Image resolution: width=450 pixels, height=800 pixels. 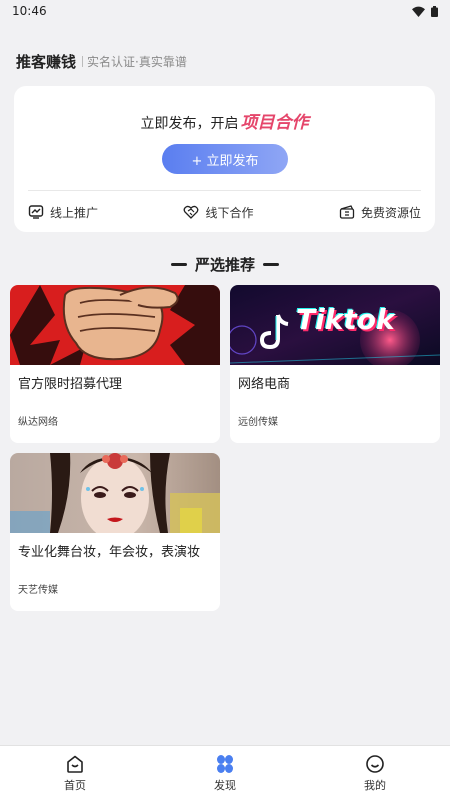 What do you see at coordinates (225, 785) in the screenshot?
I see `nav-item-discover-label: 发现` at bounding box center [225, 785].